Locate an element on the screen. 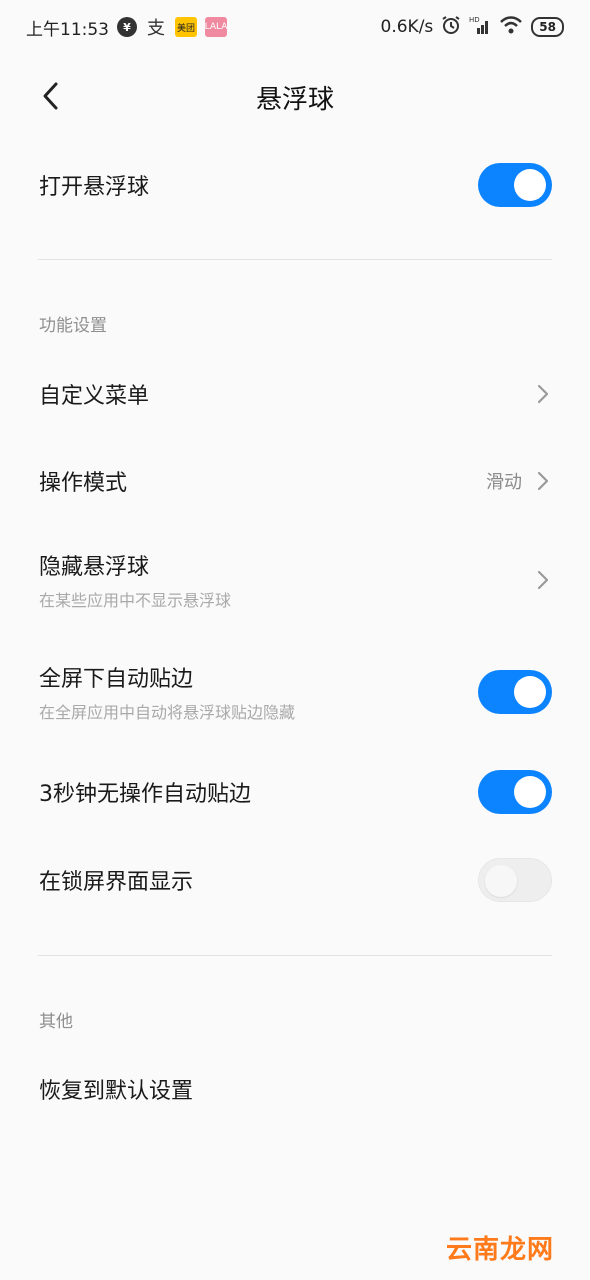 The height and width of the screenshot is (1280, 590). meituan-icon: 美团 is located at coordinates (186, 27).